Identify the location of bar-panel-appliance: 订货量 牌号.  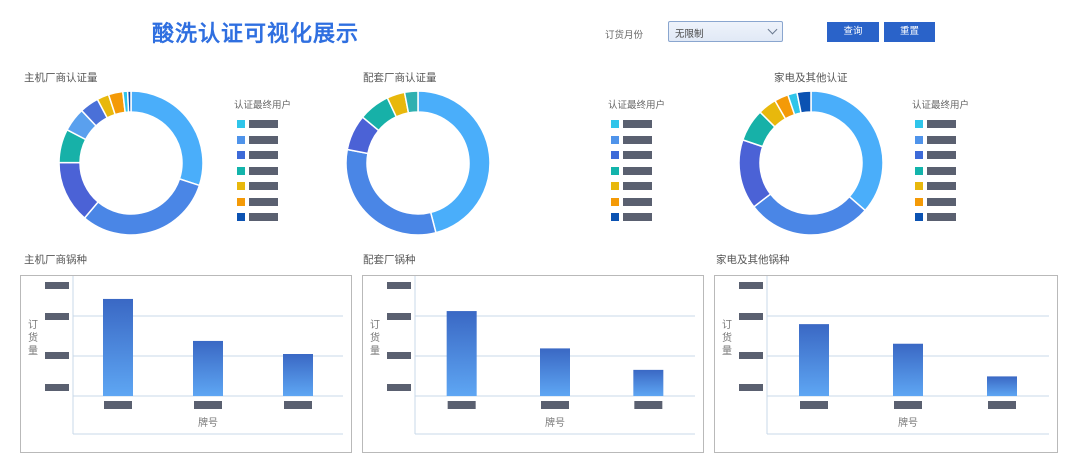
(886, 364).